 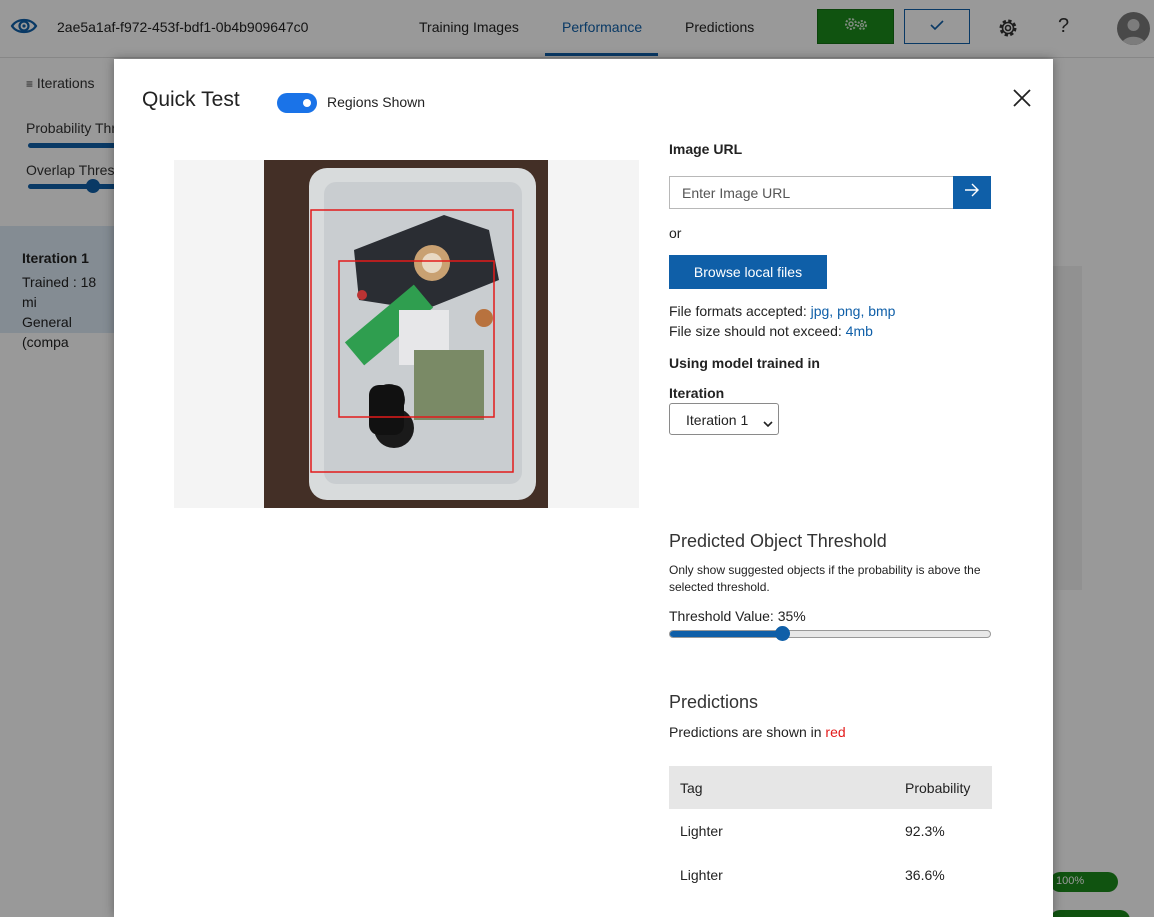 What do you see at coordinates (191, 99) in the screenshot?
I see `dialog-title: Quick Test` at bounding box center [191, 99].